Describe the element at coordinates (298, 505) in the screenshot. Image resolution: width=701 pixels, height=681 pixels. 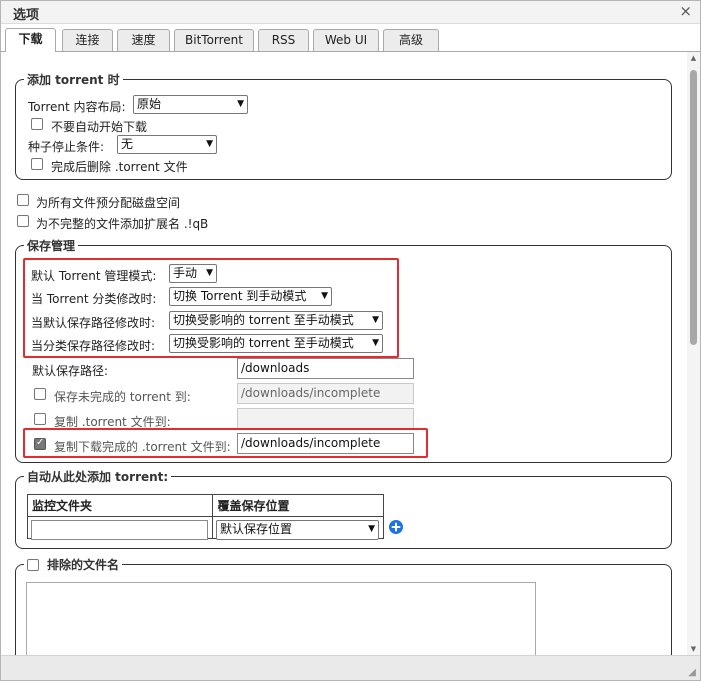
I see `override-location-header: 覆盖保存位置` at that location.